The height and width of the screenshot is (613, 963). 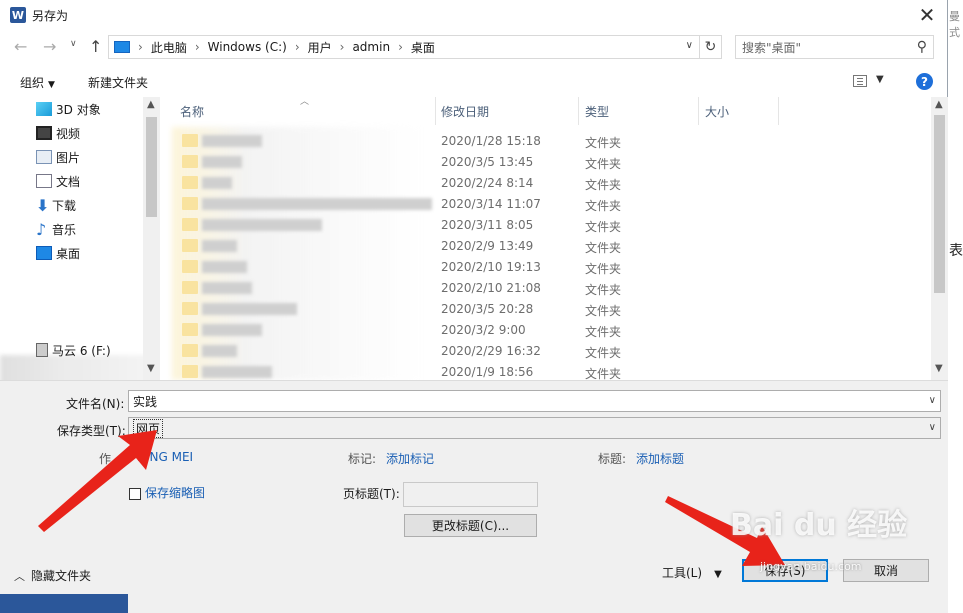 What do you see at coordinates (956, 306) in the screenshot?
I see `background-window-edge: 曼式 表` at bounding box center [956, 306].